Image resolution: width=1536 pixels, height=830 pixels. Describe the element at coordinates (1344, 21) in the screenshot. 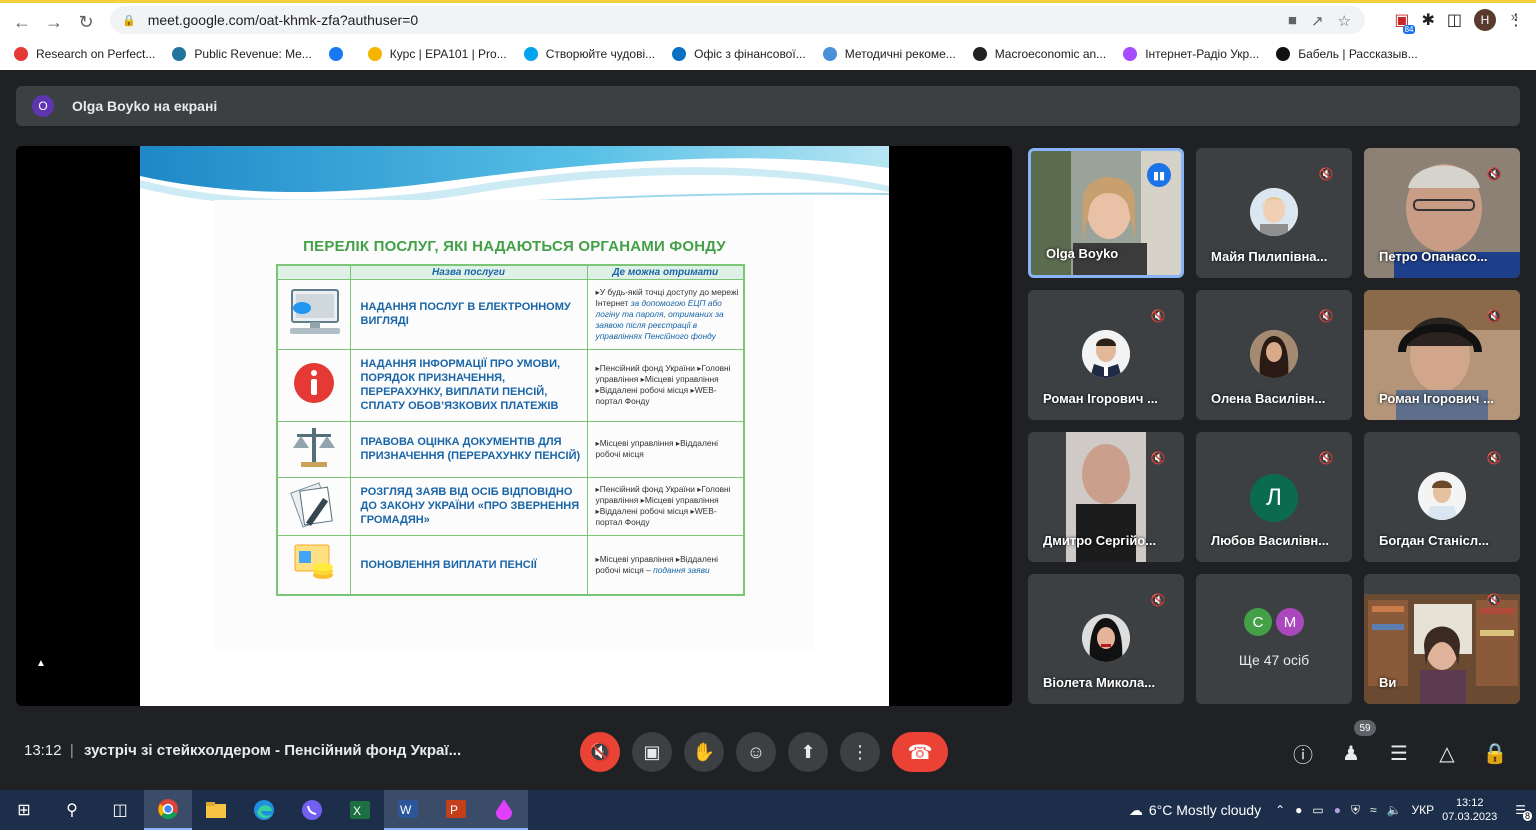

I see `bookmark-star-icon: ☆` at that location.